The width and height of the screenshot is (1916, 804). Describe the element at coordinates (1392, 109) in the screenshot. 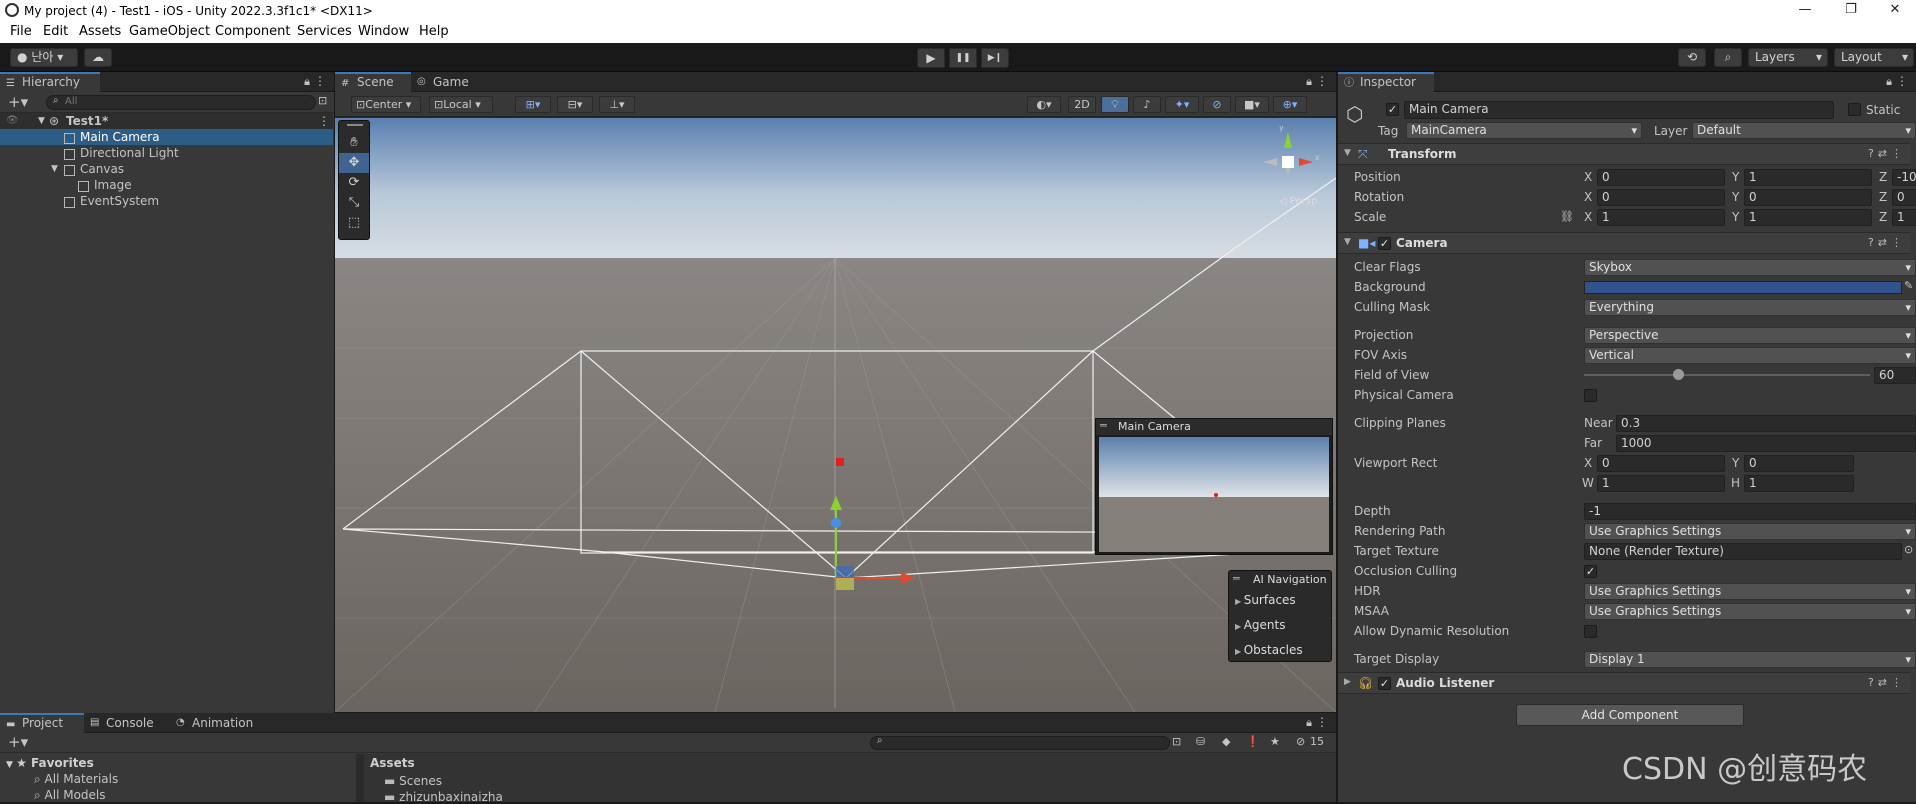

I see `active-checkbox: ✓` at that location.